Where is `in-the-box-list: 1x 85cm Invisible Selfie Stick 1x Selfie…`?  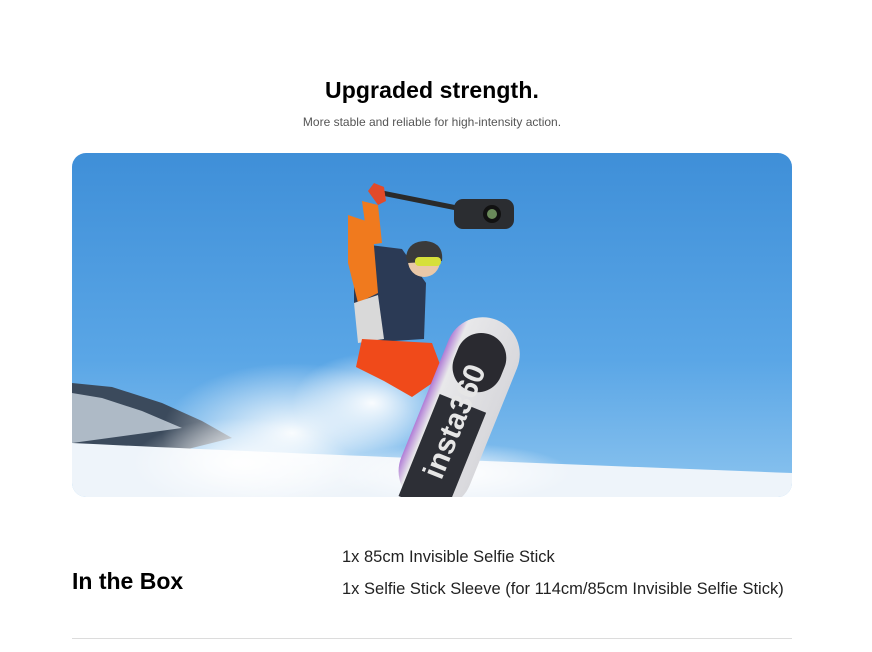 in-the-box-list: 1x 85cm Invisible Selfie Stick 1x Selfie… is located at coordinates (563, 579).